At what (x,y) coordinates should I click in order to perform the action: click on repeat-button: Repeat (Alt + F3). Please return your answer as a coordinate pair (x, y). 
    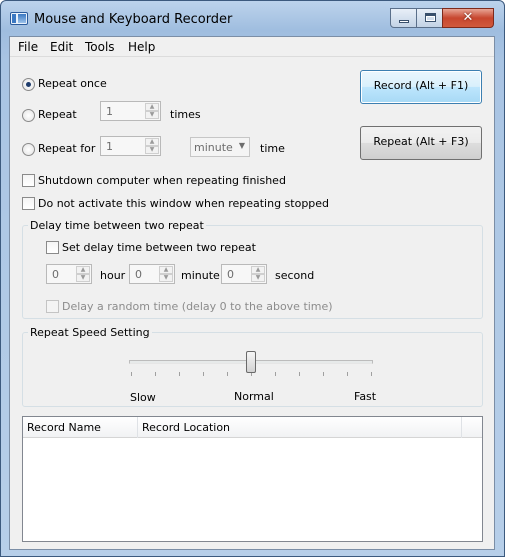
    Looking at the image, I should click on (421, 143).